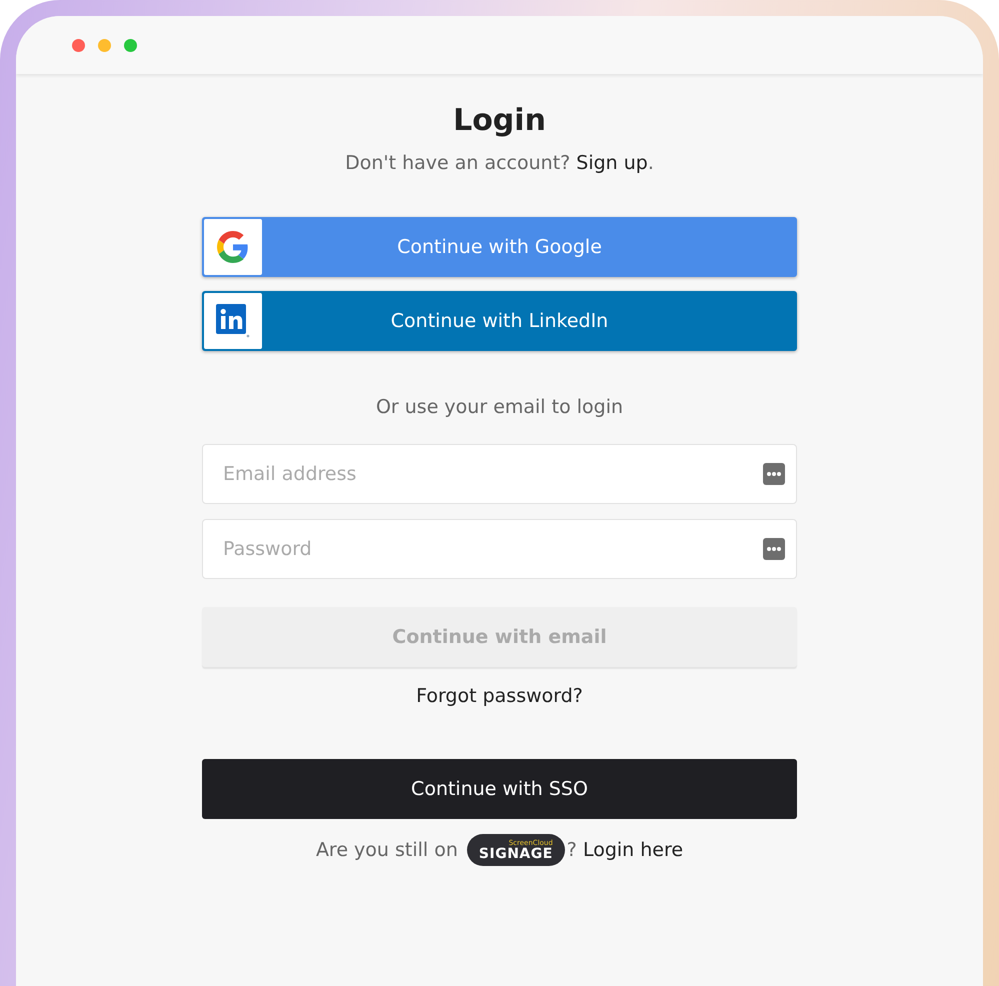 Image resolution: width=999 pixels, height=986 pixels. What do you see at coordinates (233, 247) in the screenshot?
I see `google-icon` at bounding box center [233, 247].